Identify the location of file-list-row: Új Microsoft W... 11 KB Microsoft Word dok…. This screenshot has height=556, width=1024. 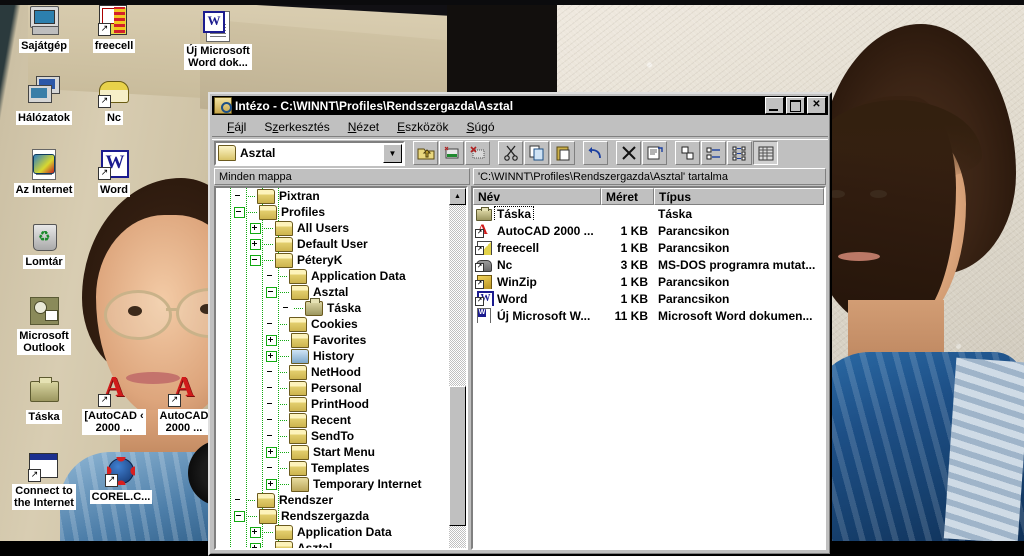
(648, 315).